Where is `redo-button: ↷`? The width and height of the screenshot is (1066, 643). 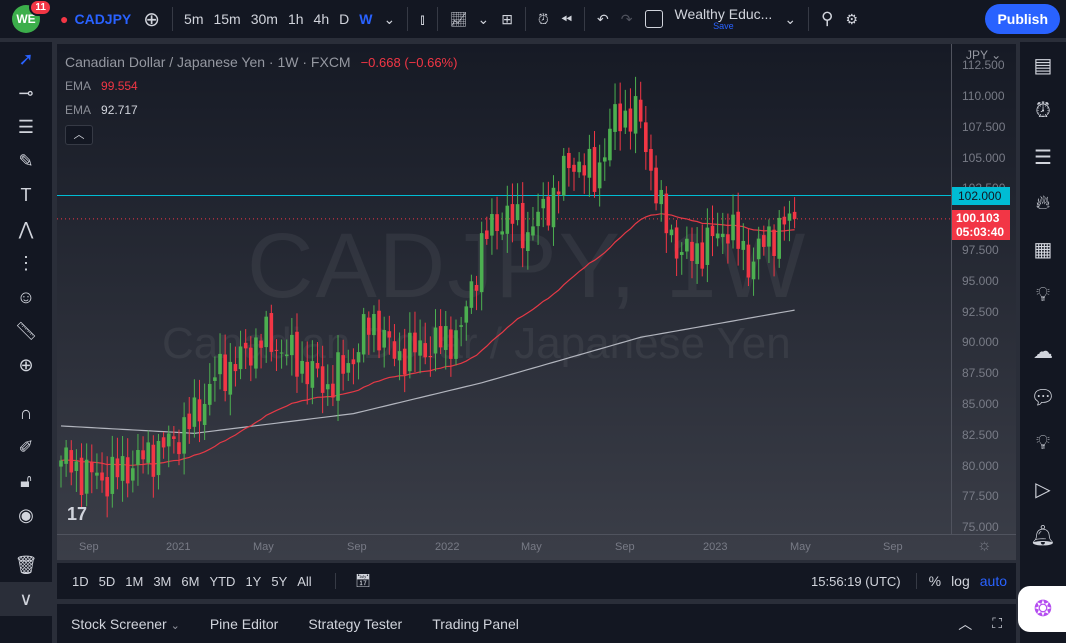 redo-button: ↷ is located at coordinates (627, 19).